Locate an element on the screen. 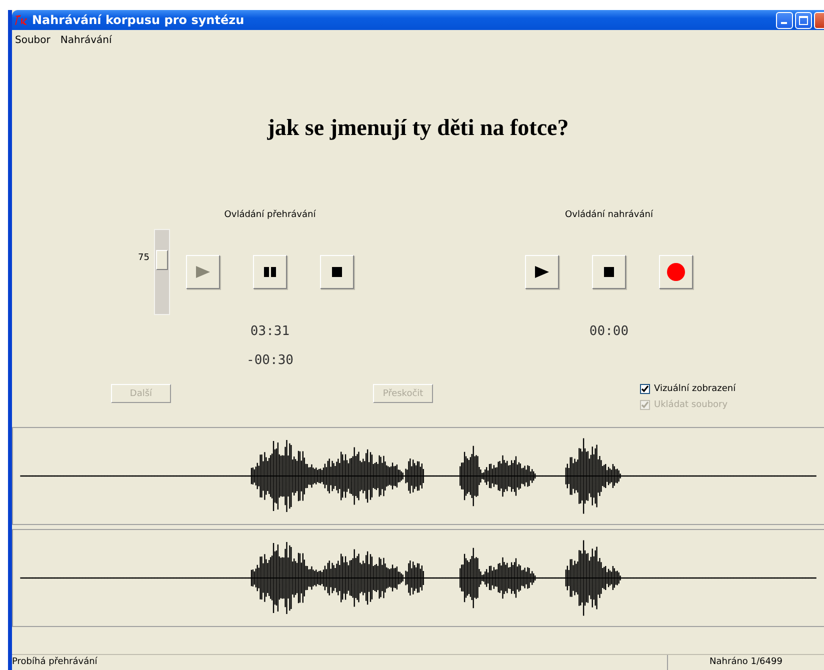  record-icon is located at coordinates (676, 272).